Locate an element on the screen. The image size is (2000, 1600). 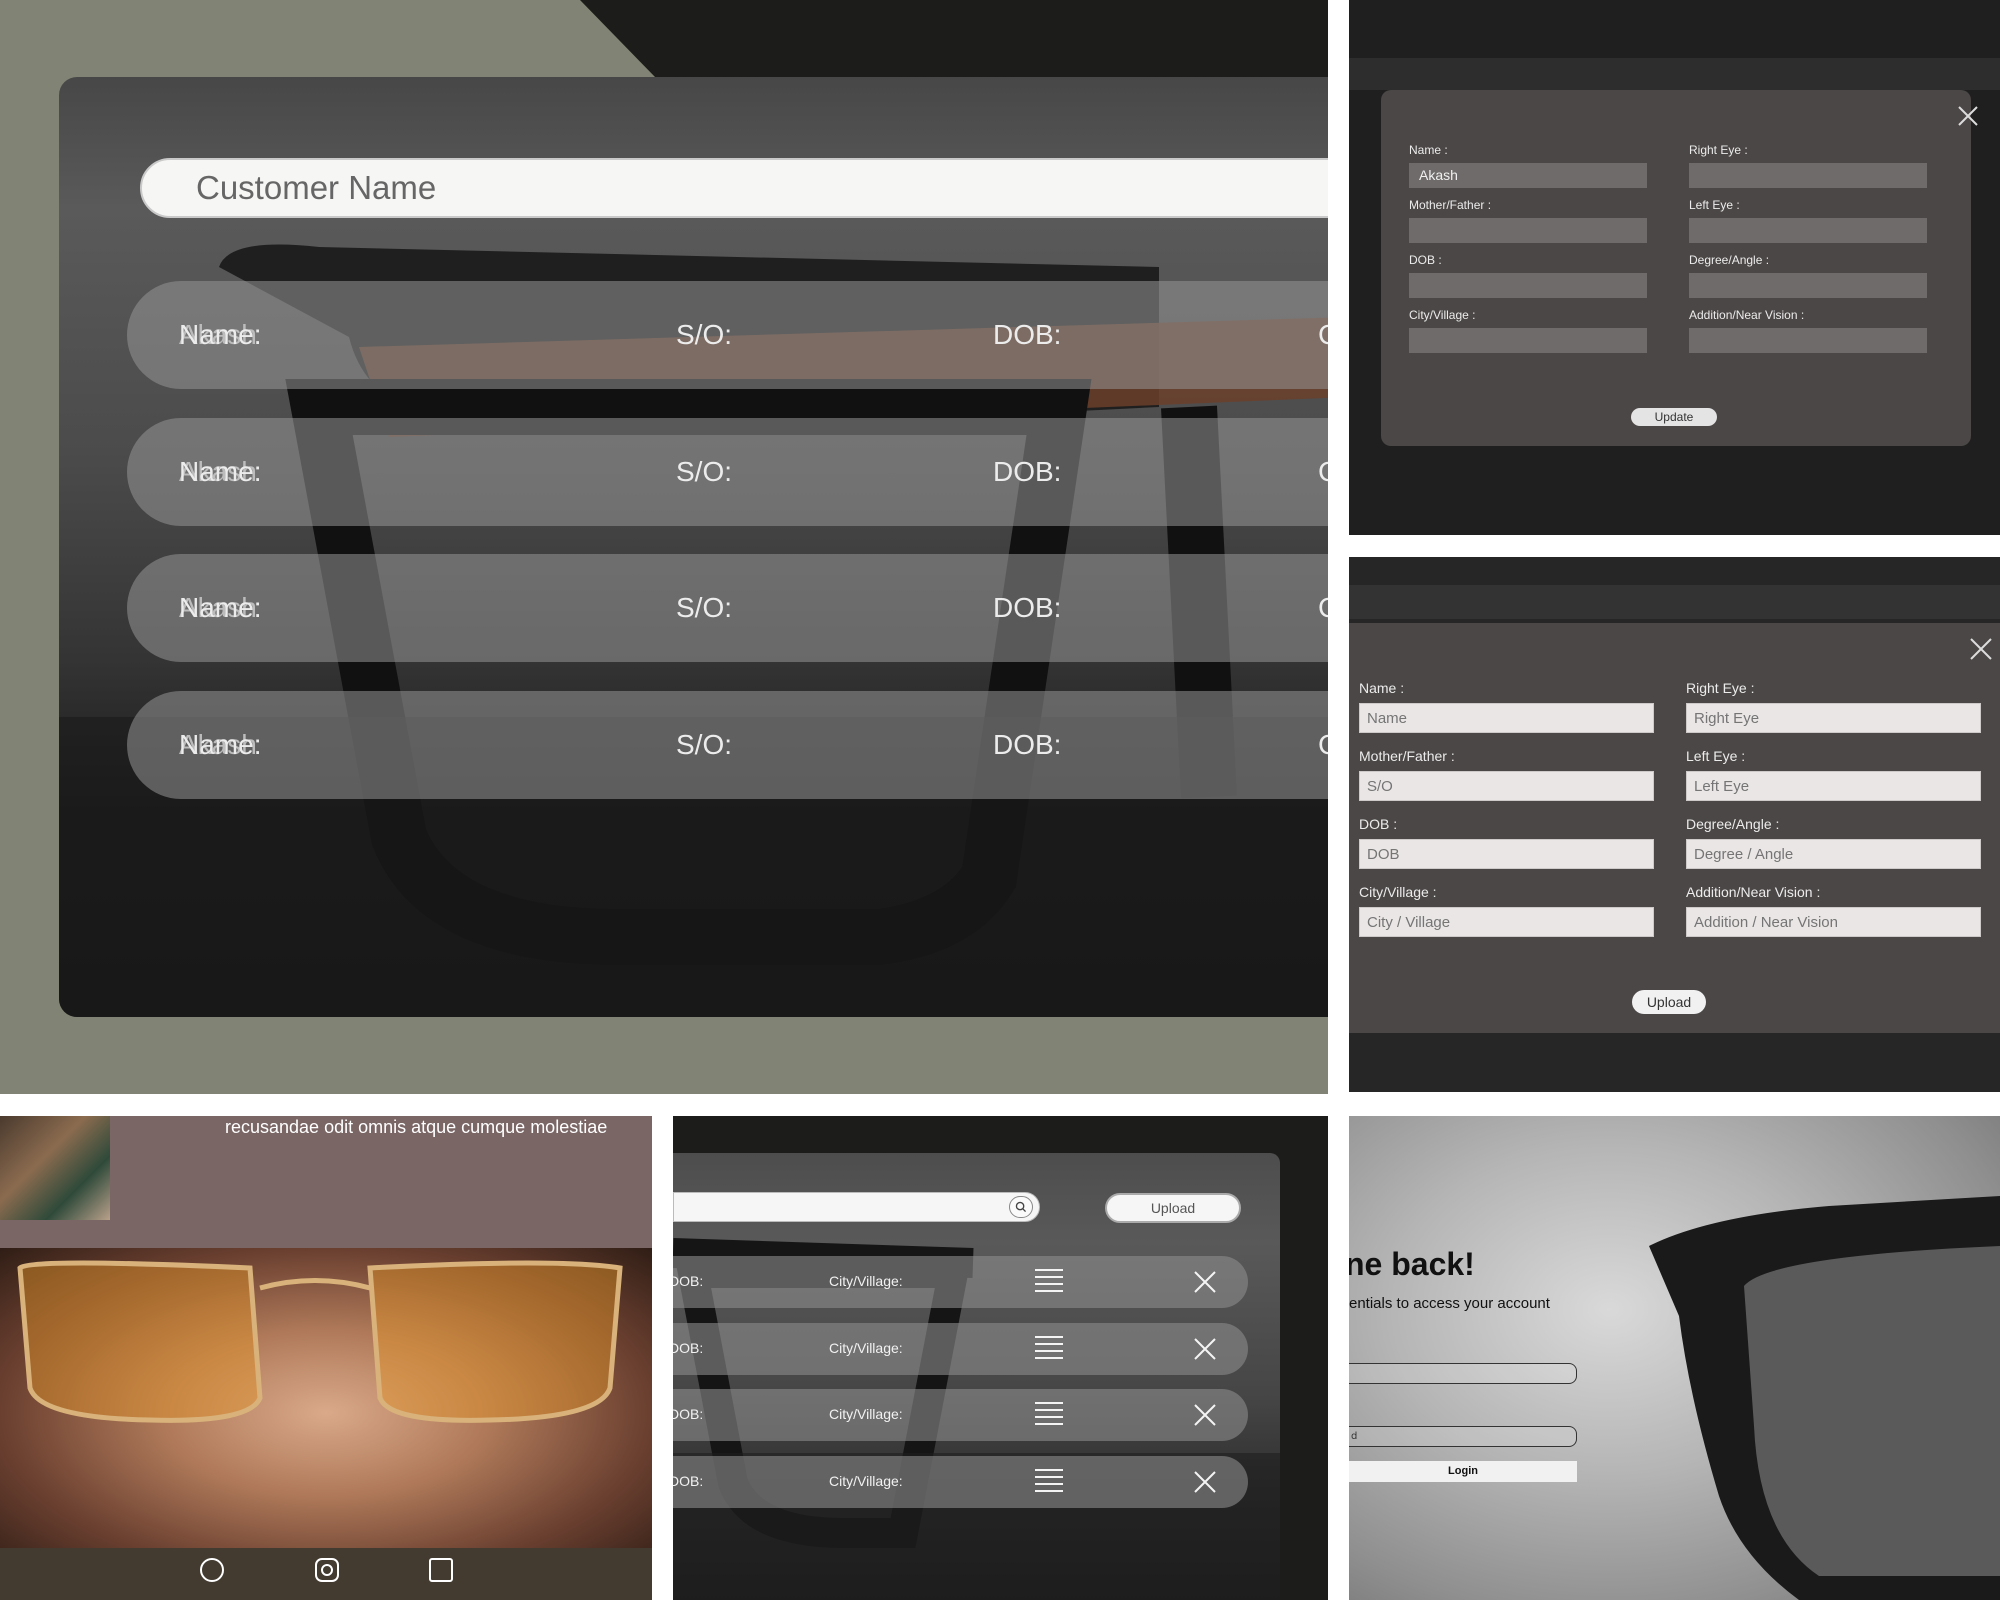
customer-search-input: Customer Name is located at coordinates (734, 188).